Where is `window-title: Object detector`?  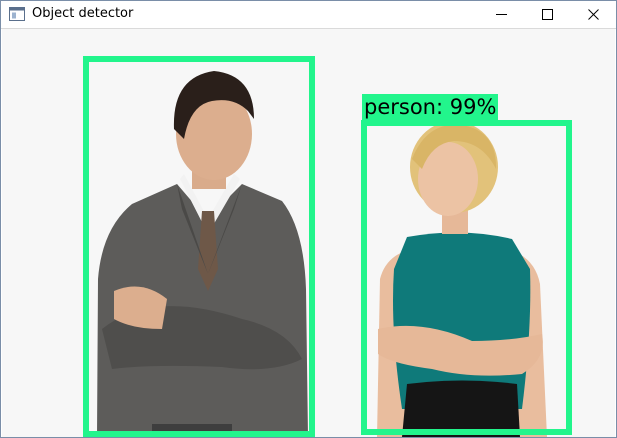 window-title: Object detector is located at coordinates (83, 13).